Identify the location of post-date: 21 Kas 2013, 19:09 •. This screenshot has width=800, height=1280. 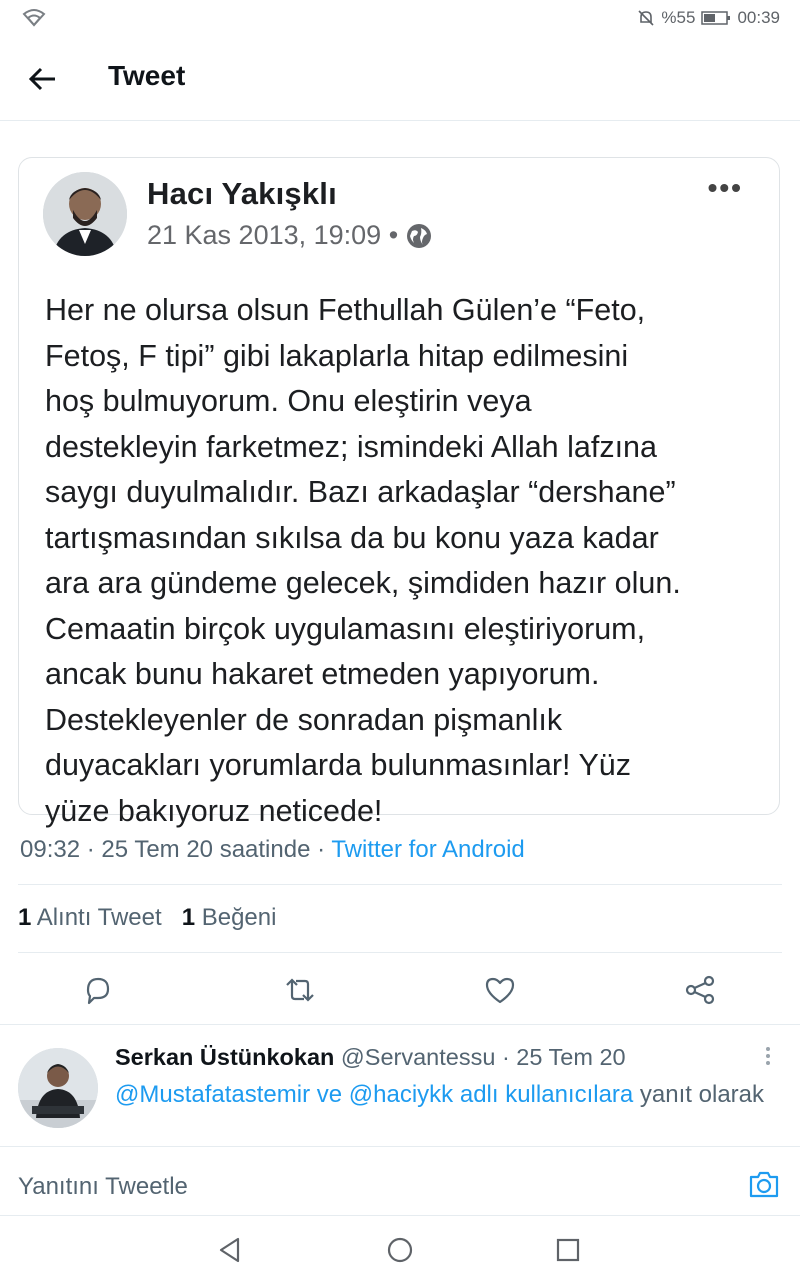
(289, 235).